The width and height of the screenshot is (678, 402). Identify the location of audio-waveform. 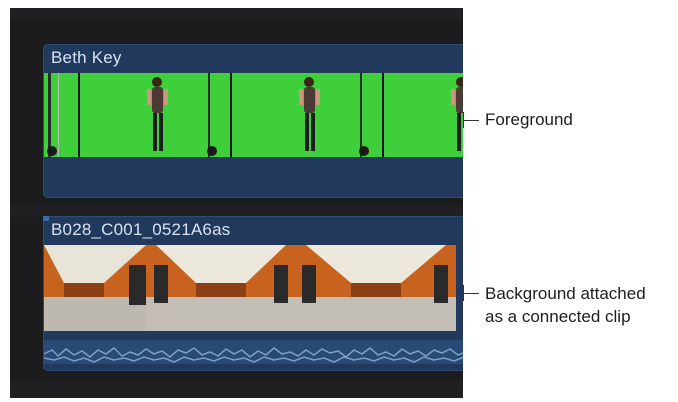
(253, 352).